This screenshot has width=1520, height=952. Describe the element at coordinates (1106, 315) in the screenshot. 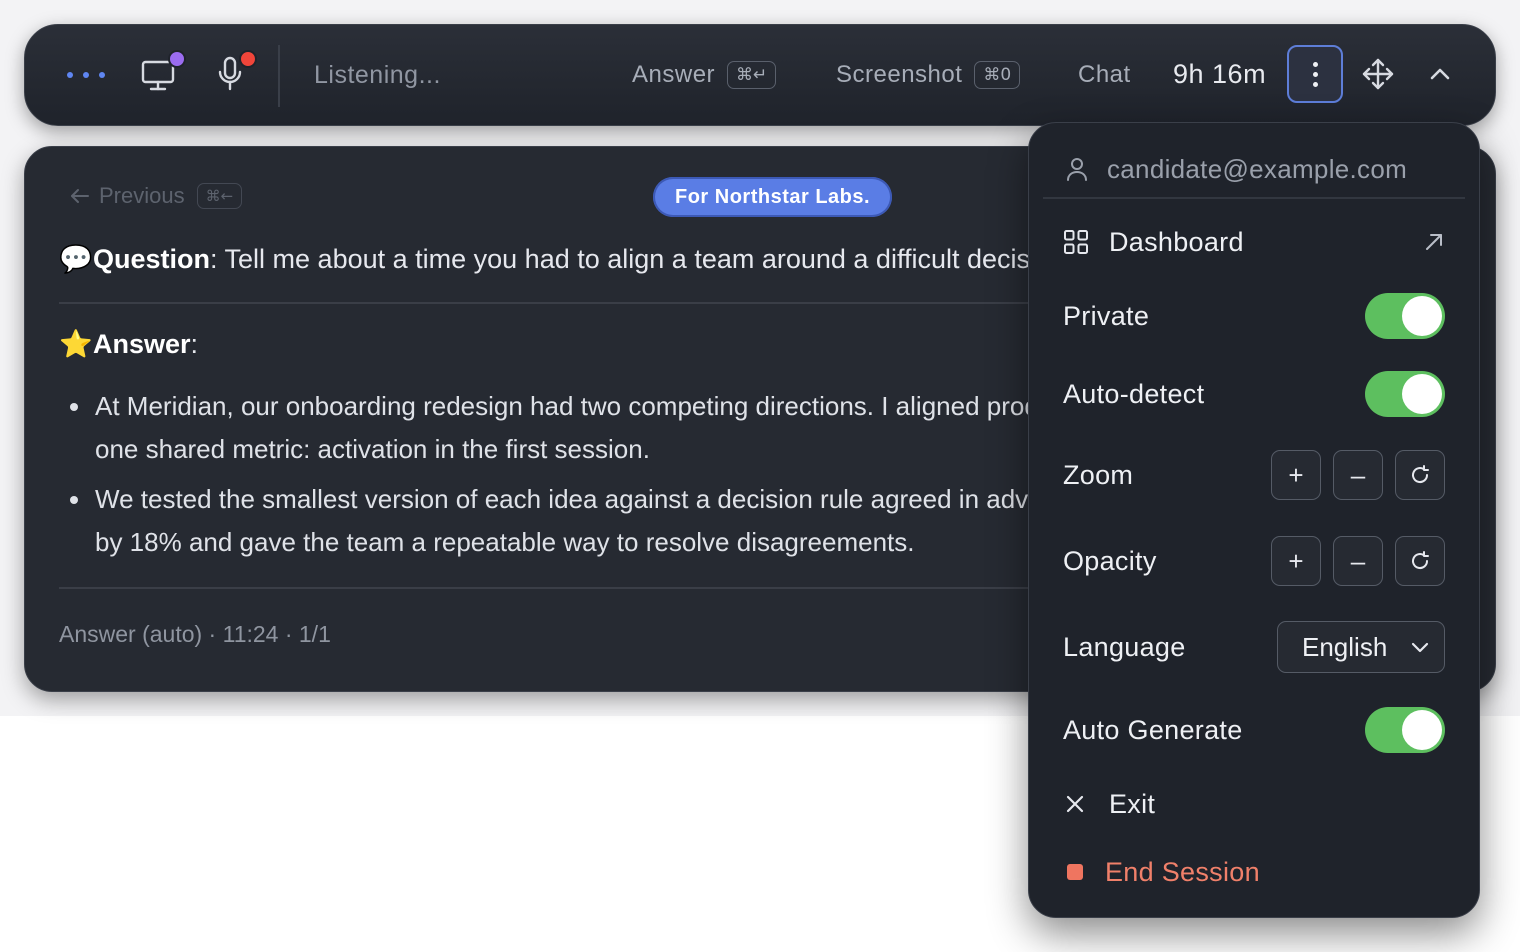

I see `private-label: Private` at that location.